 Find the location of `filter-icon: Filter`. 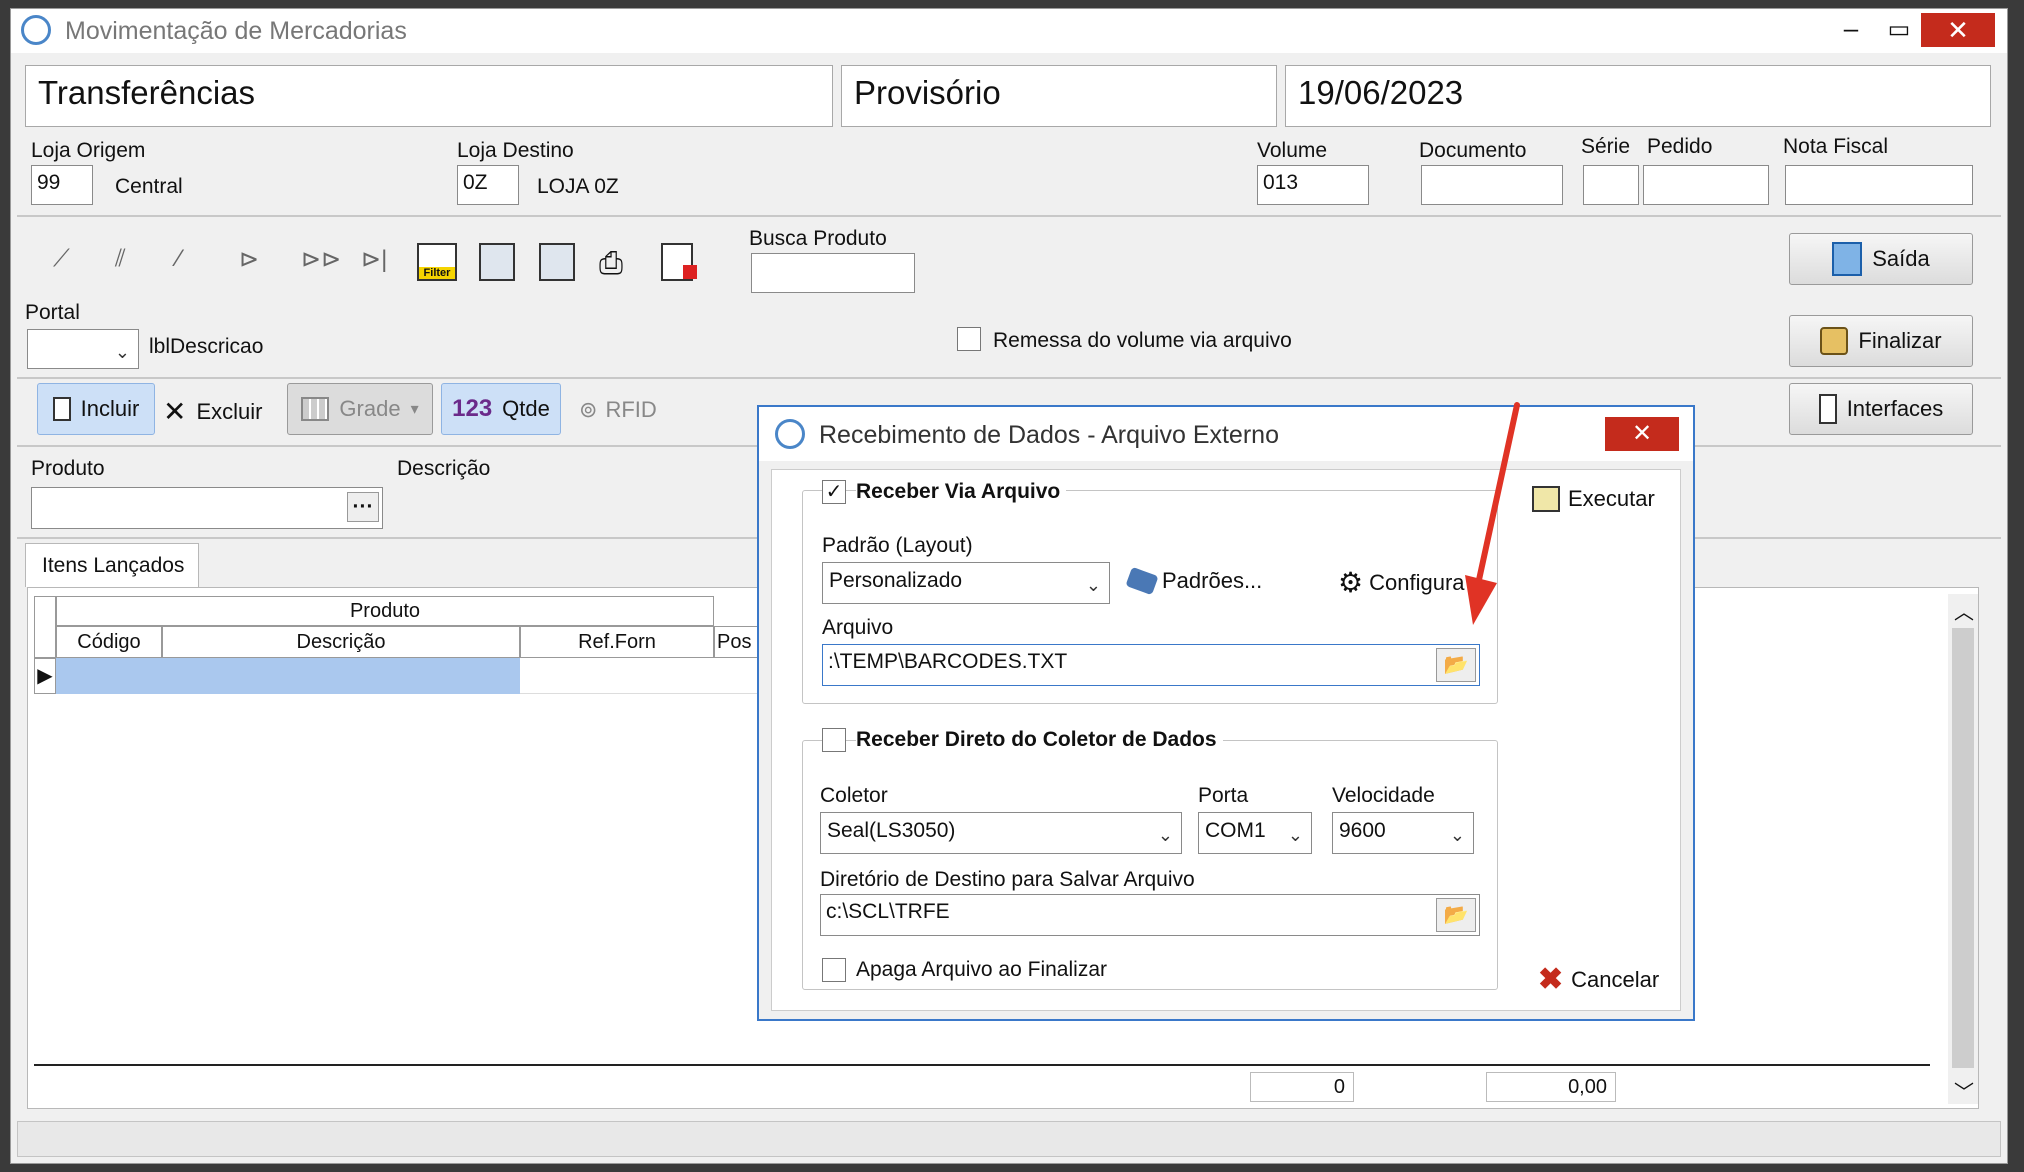

filter-icon: Filter is located at coordinates (437, 262).